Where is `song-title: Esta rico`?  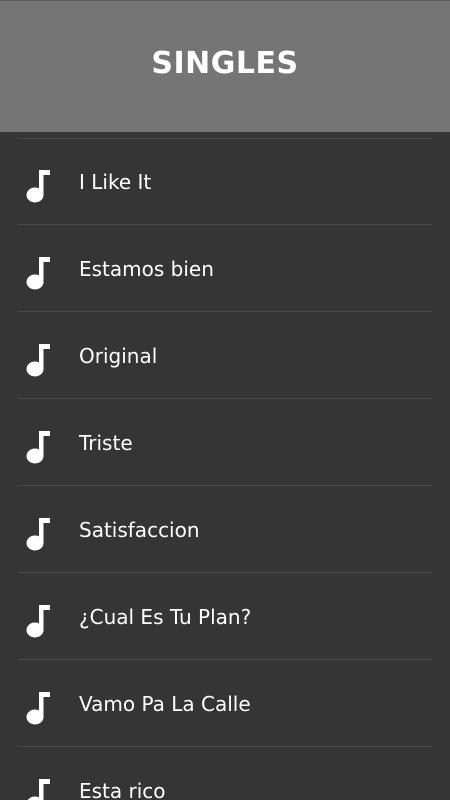
song-title: Esta rico is located at coordinates (122, 789).